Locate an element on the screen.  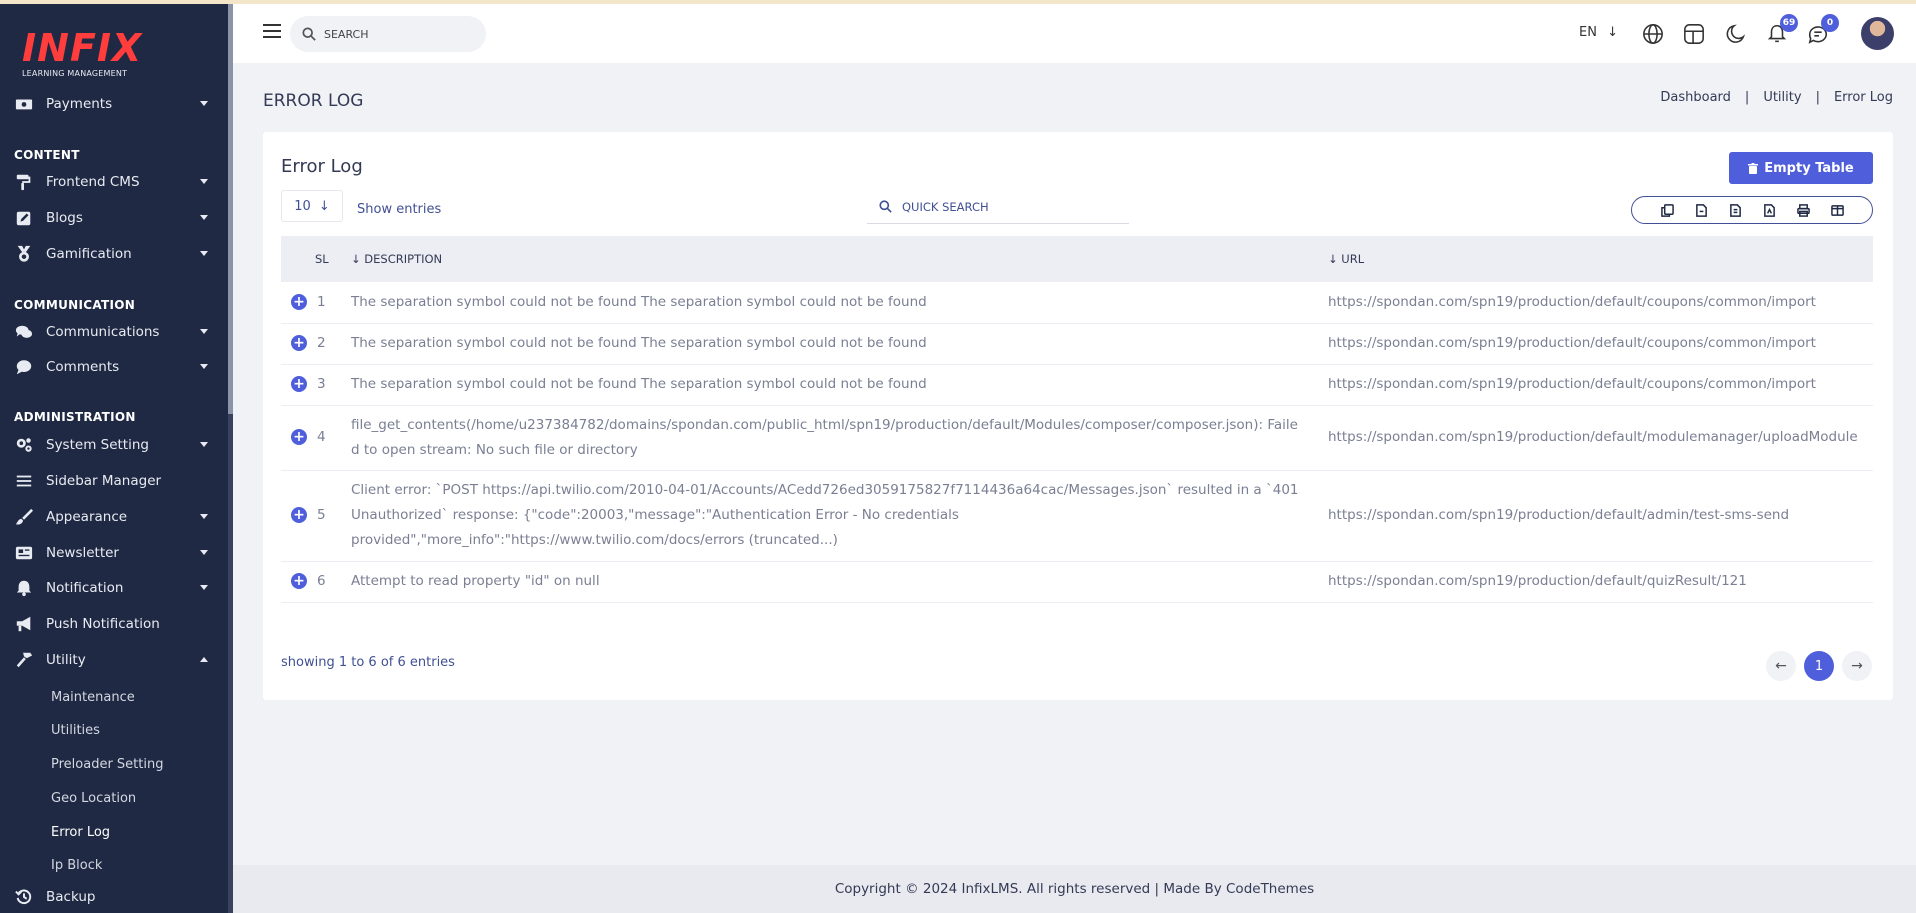
breadcrumb: Dashboard | Utility | Error Log is located at coordinates (1776, 97).